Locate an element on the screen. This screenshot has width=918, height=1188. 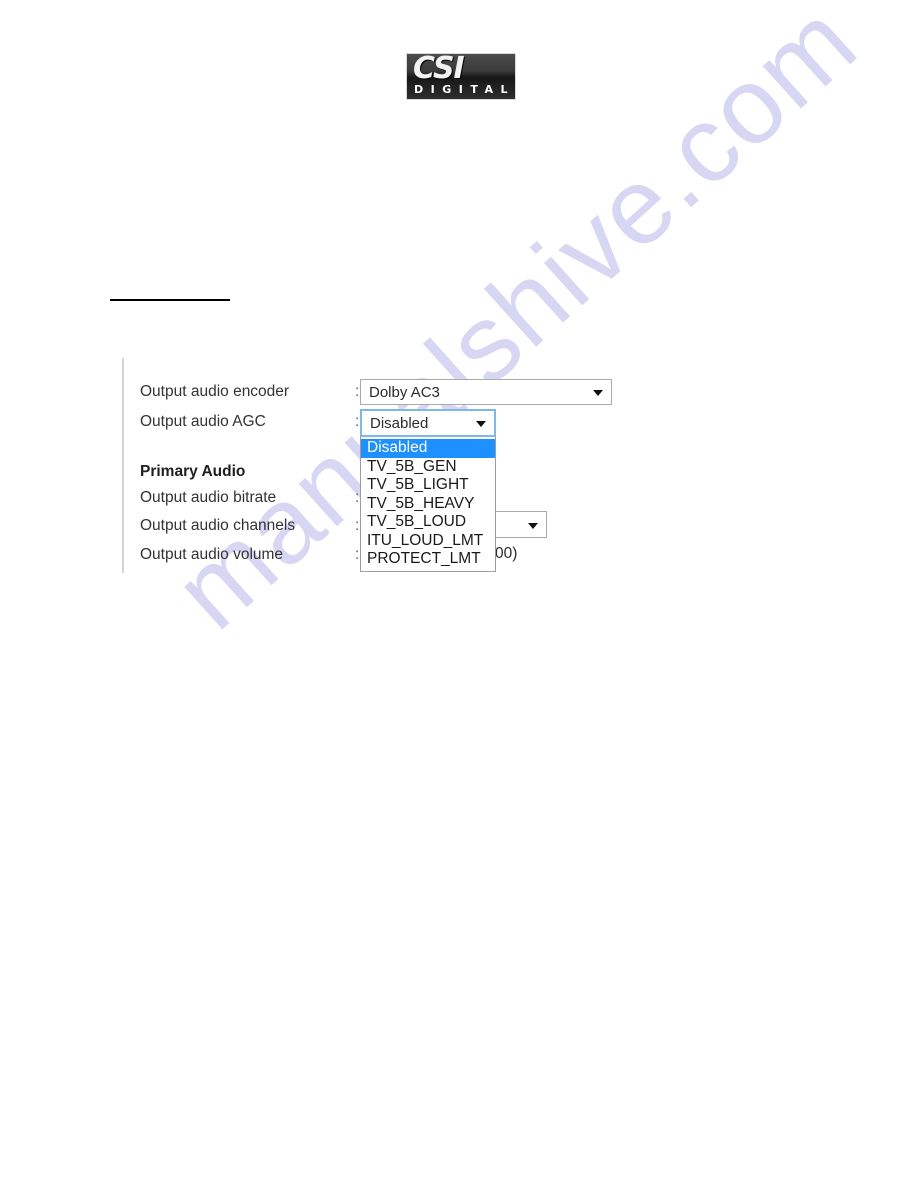
colon-output-audio-bitrate: : is located at coordinates (357, 497).